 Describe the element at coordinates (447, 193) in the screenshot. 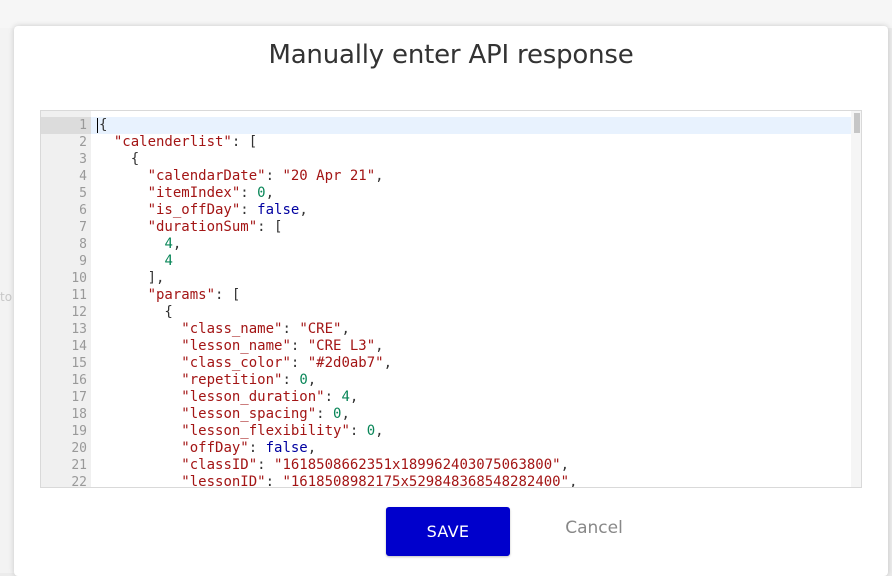

I see `code-line: 5 "itemIndex": 0,` at that location.